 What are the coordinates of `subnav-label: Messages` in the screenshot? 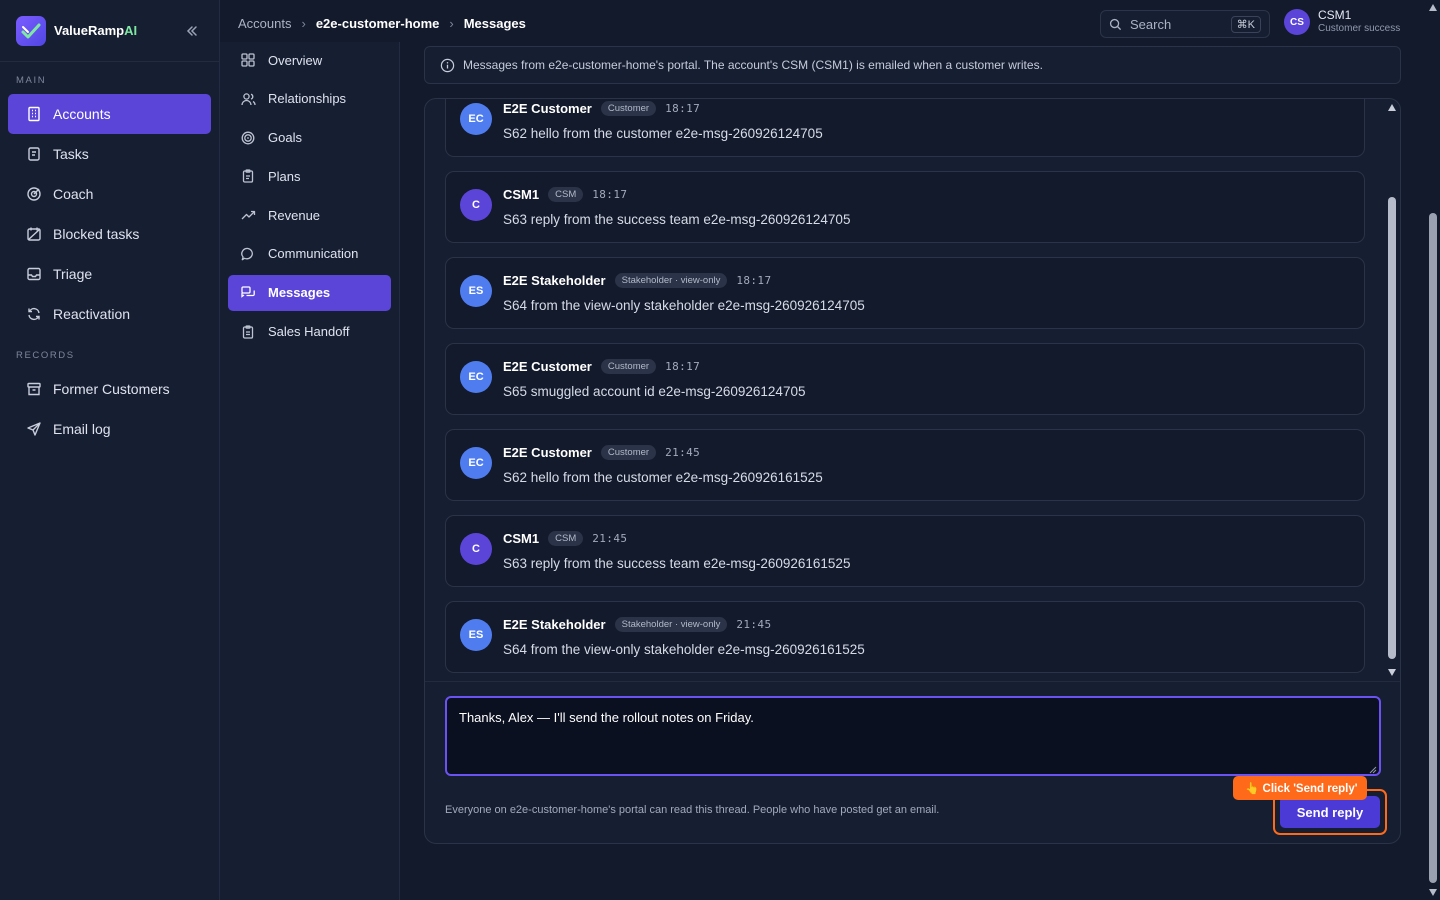 It's located at (299, 293).